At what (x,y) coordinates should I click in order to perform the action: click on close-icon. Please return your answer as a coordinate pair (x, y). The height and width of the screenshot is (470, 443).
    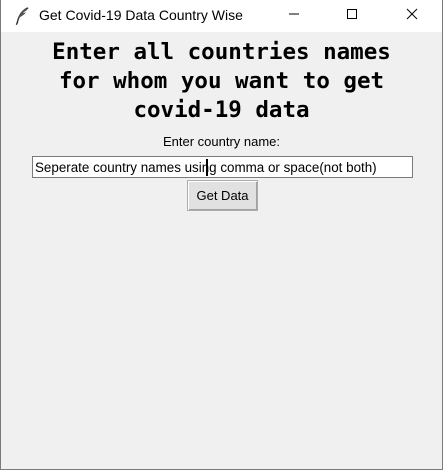
    Looking at the image, I should click on (412, 16).